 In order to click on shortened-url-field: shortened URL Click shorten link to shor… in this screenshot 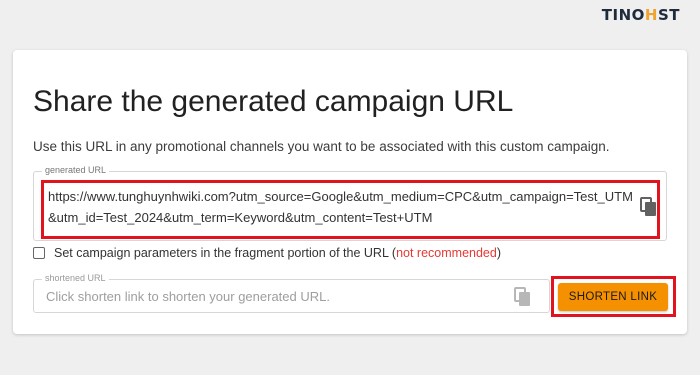, I will do `click(291, 293)`.